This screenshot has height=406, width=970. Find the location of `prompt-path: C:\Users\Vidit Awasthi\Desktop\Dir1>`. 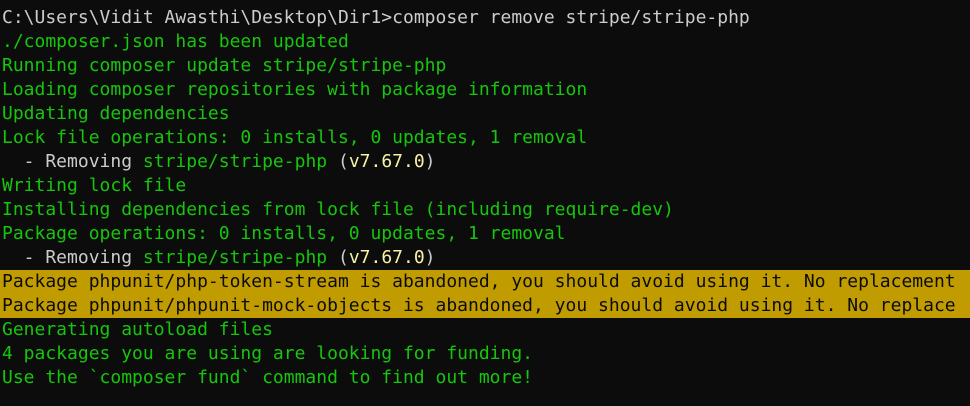

prompt-path: C:\Users\Vidit Awasthi\Desktop\Dir1> is located at coordinates (197, 17).